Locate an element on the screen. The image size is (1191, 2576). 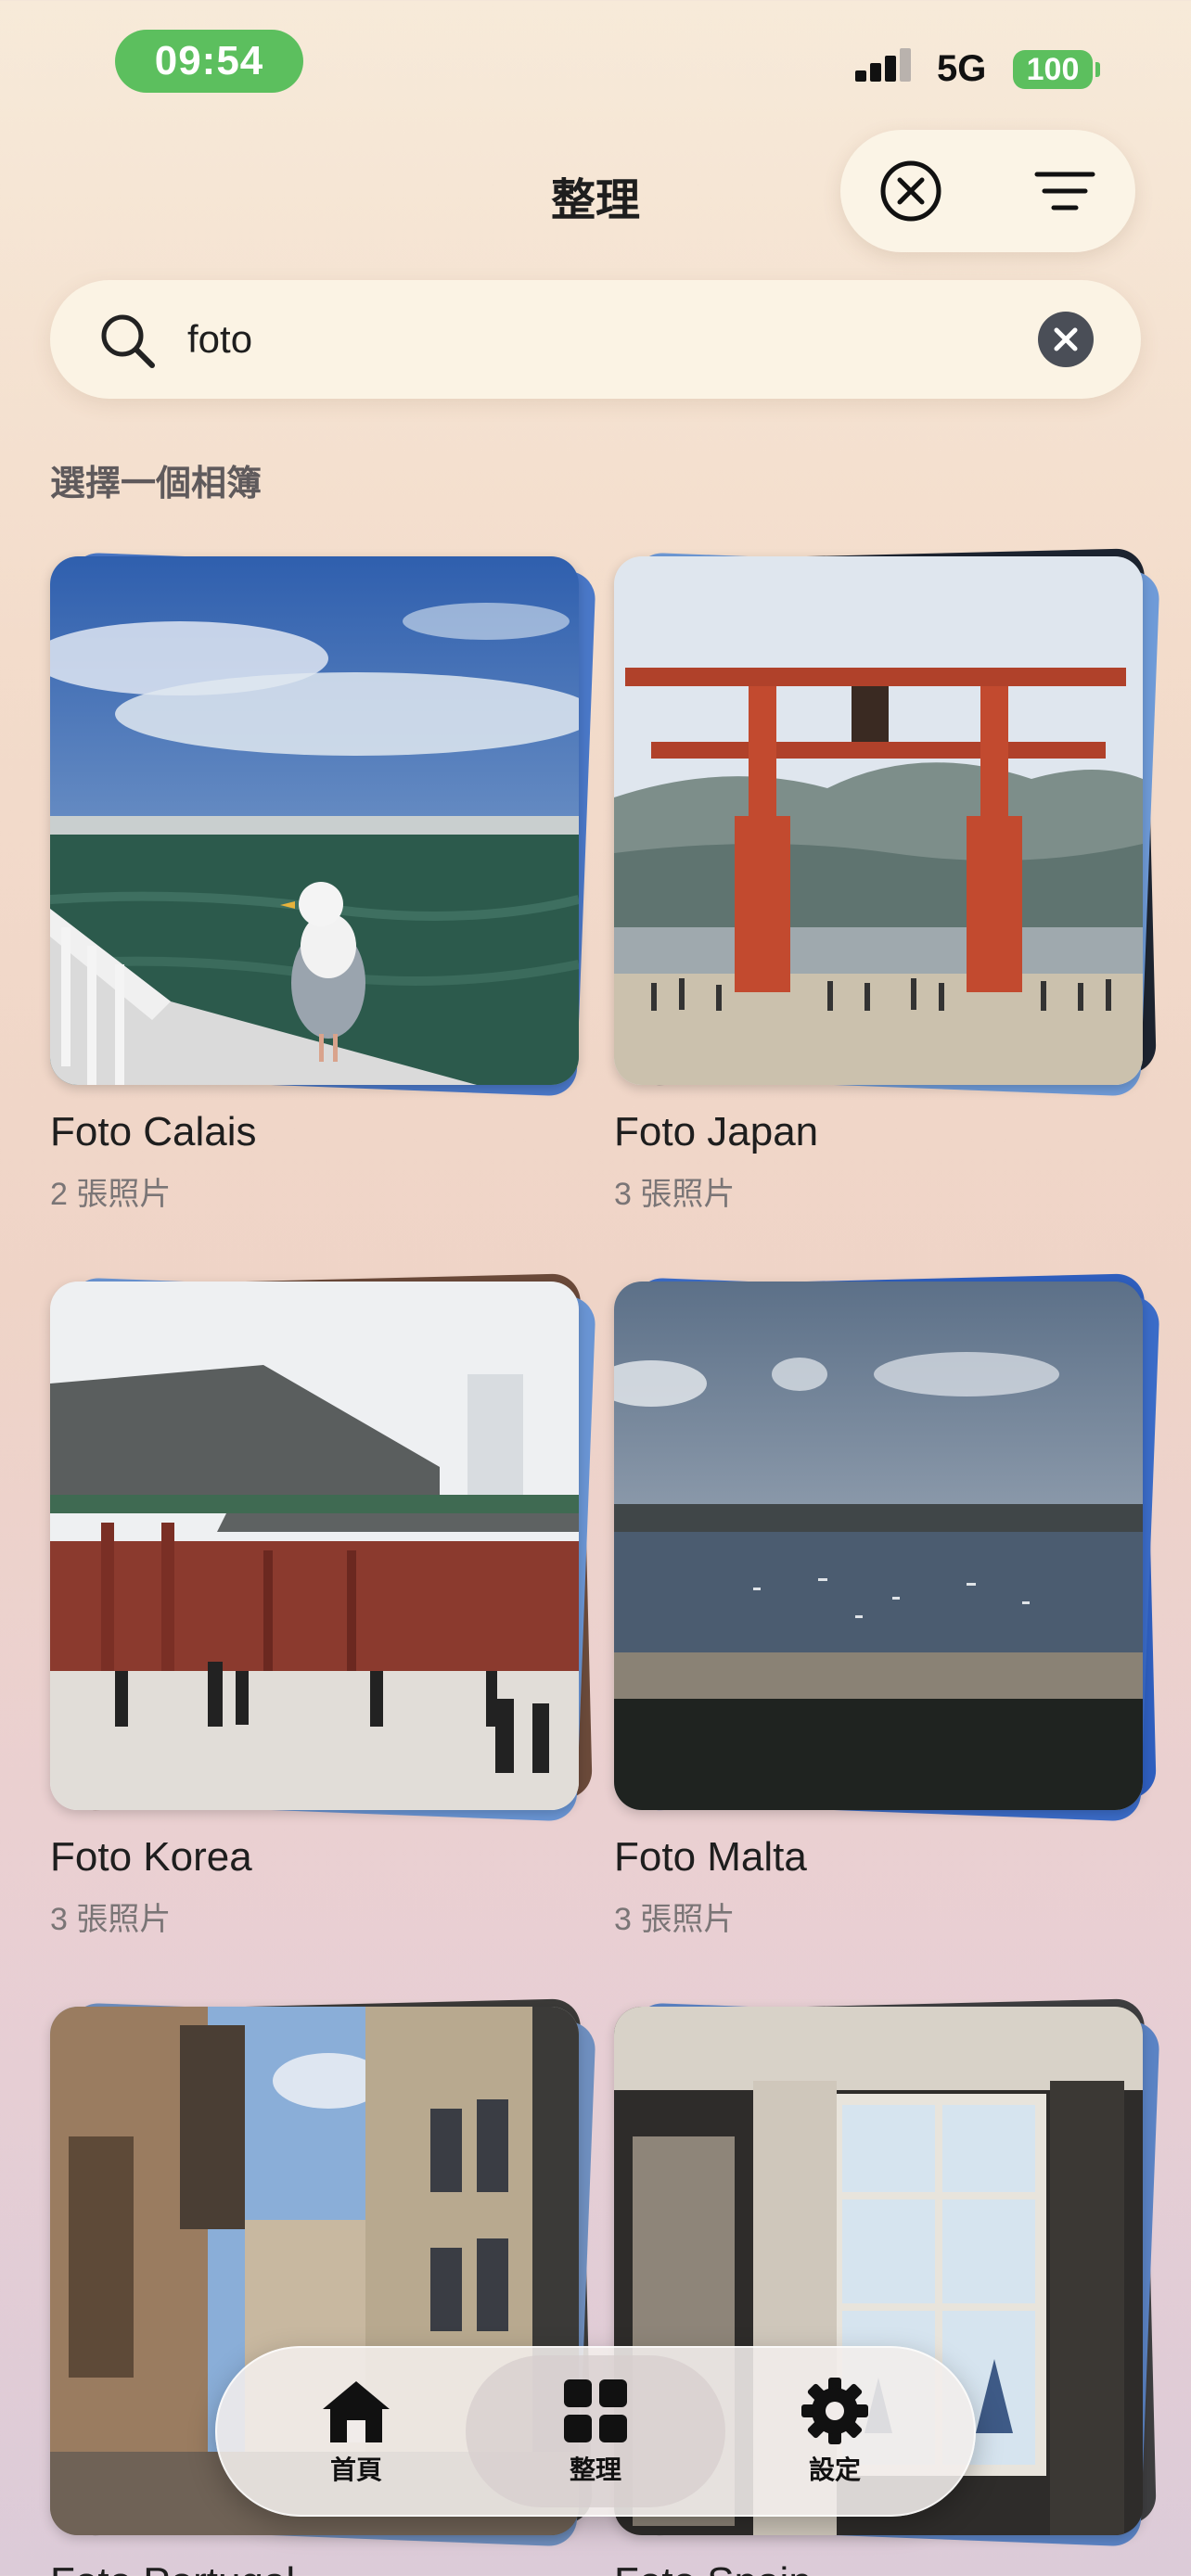
tab-settings: 設定 is located at coordinates (835, 2431).